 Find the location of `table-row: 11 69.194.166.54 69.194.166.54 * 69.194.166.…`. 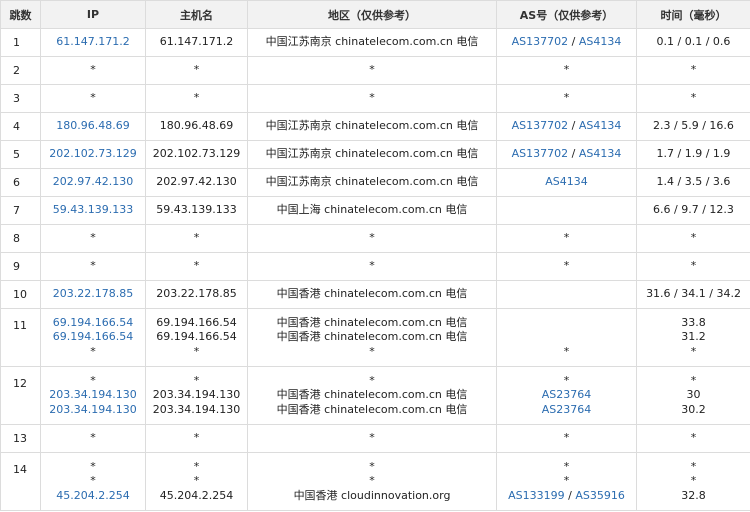

table-row: 11 69.194.166.54 69.194.166.54 * 69.194.166.… is located at coordinates (375, 337).